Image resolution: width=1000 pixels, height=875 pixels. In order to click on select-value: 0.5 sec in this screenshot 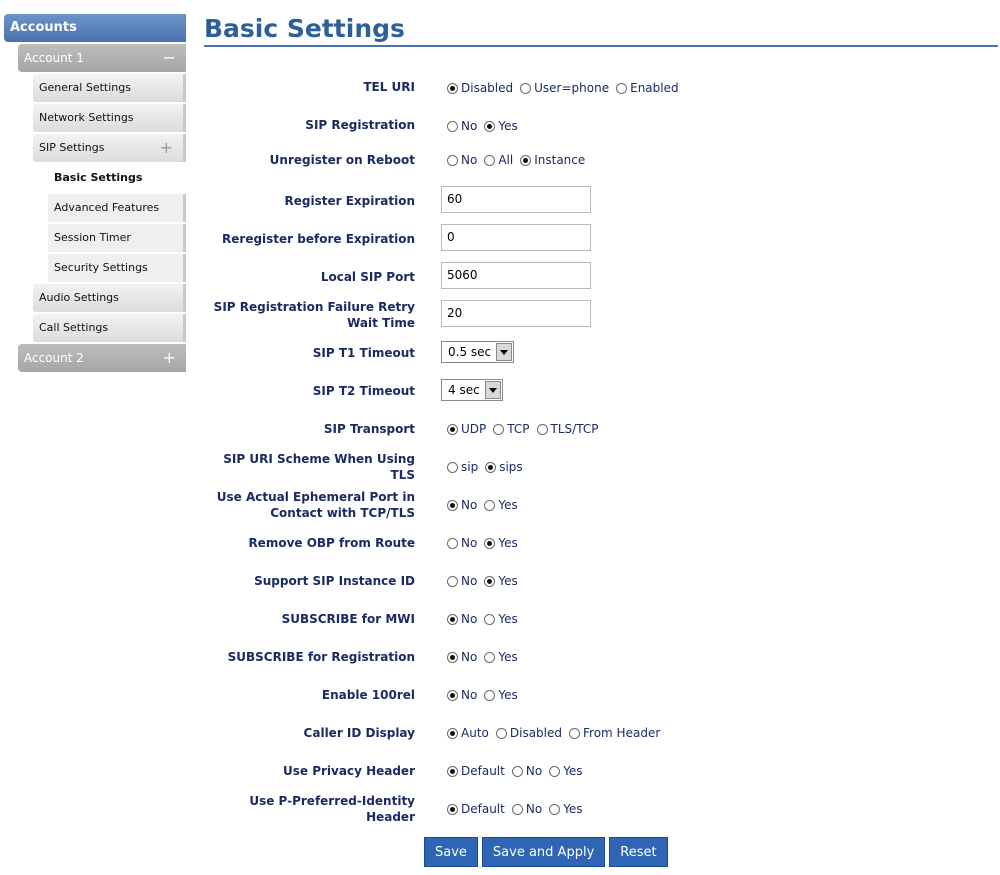, I will do `click(470, 352)`.